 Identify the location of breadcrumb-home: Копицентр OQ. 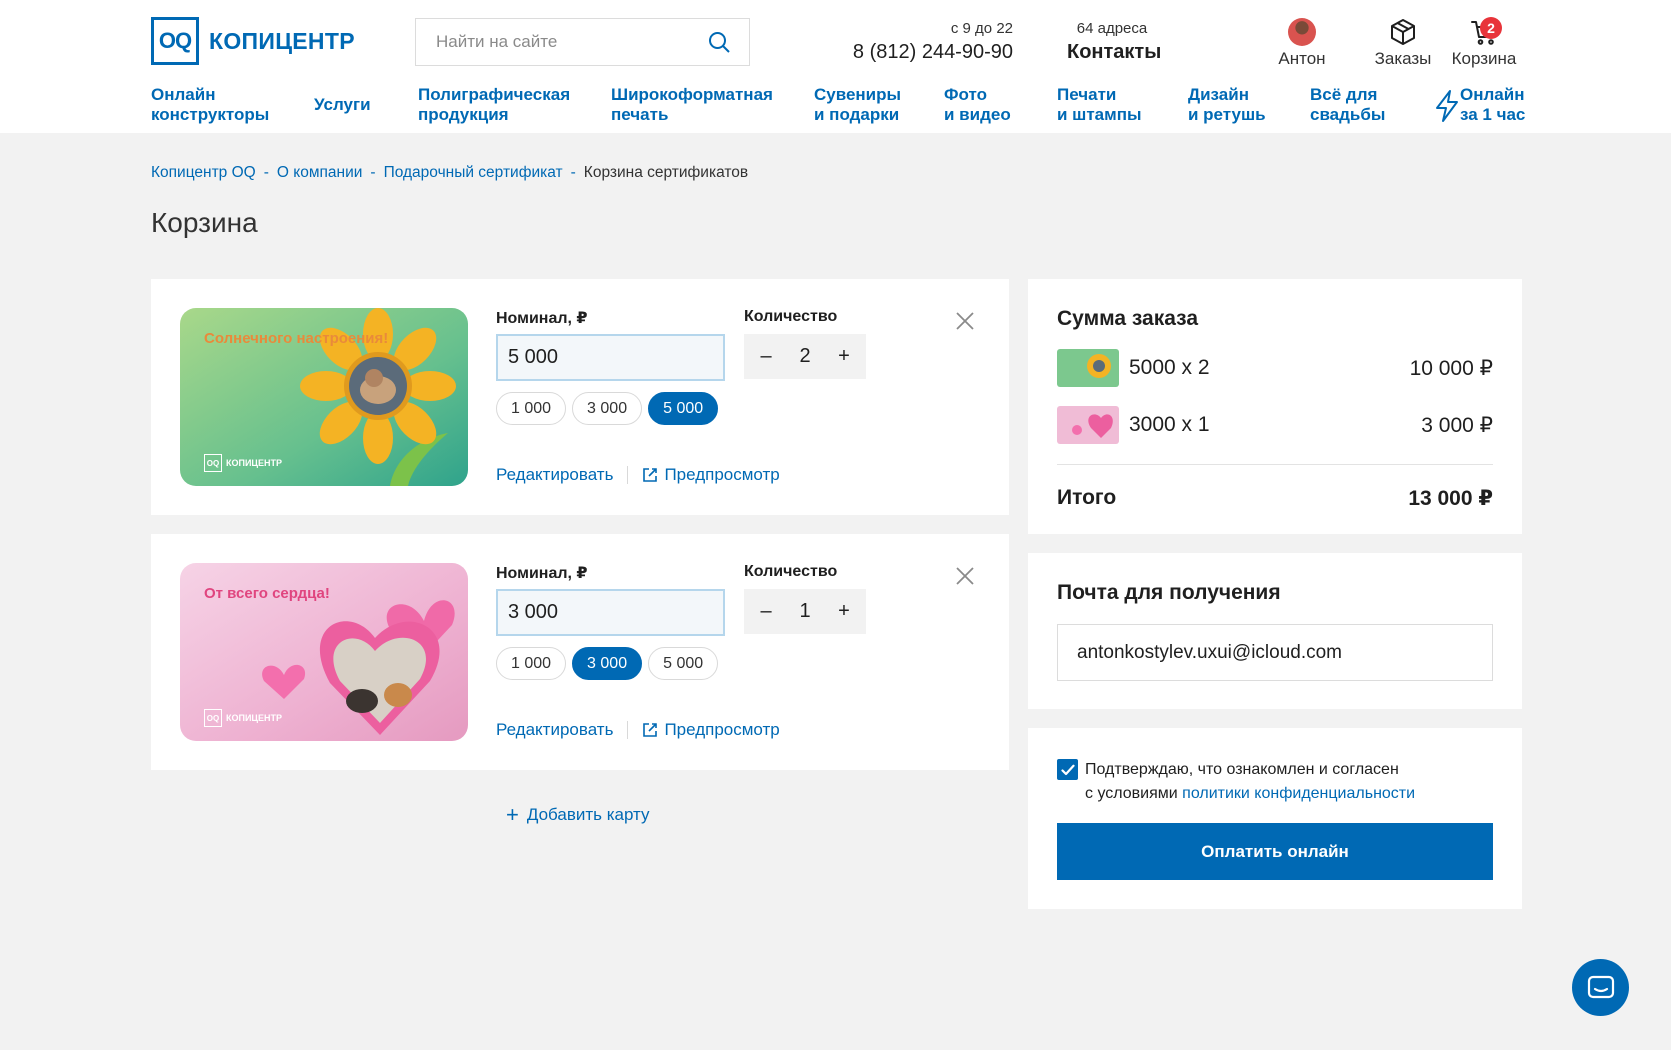
(203, 173).